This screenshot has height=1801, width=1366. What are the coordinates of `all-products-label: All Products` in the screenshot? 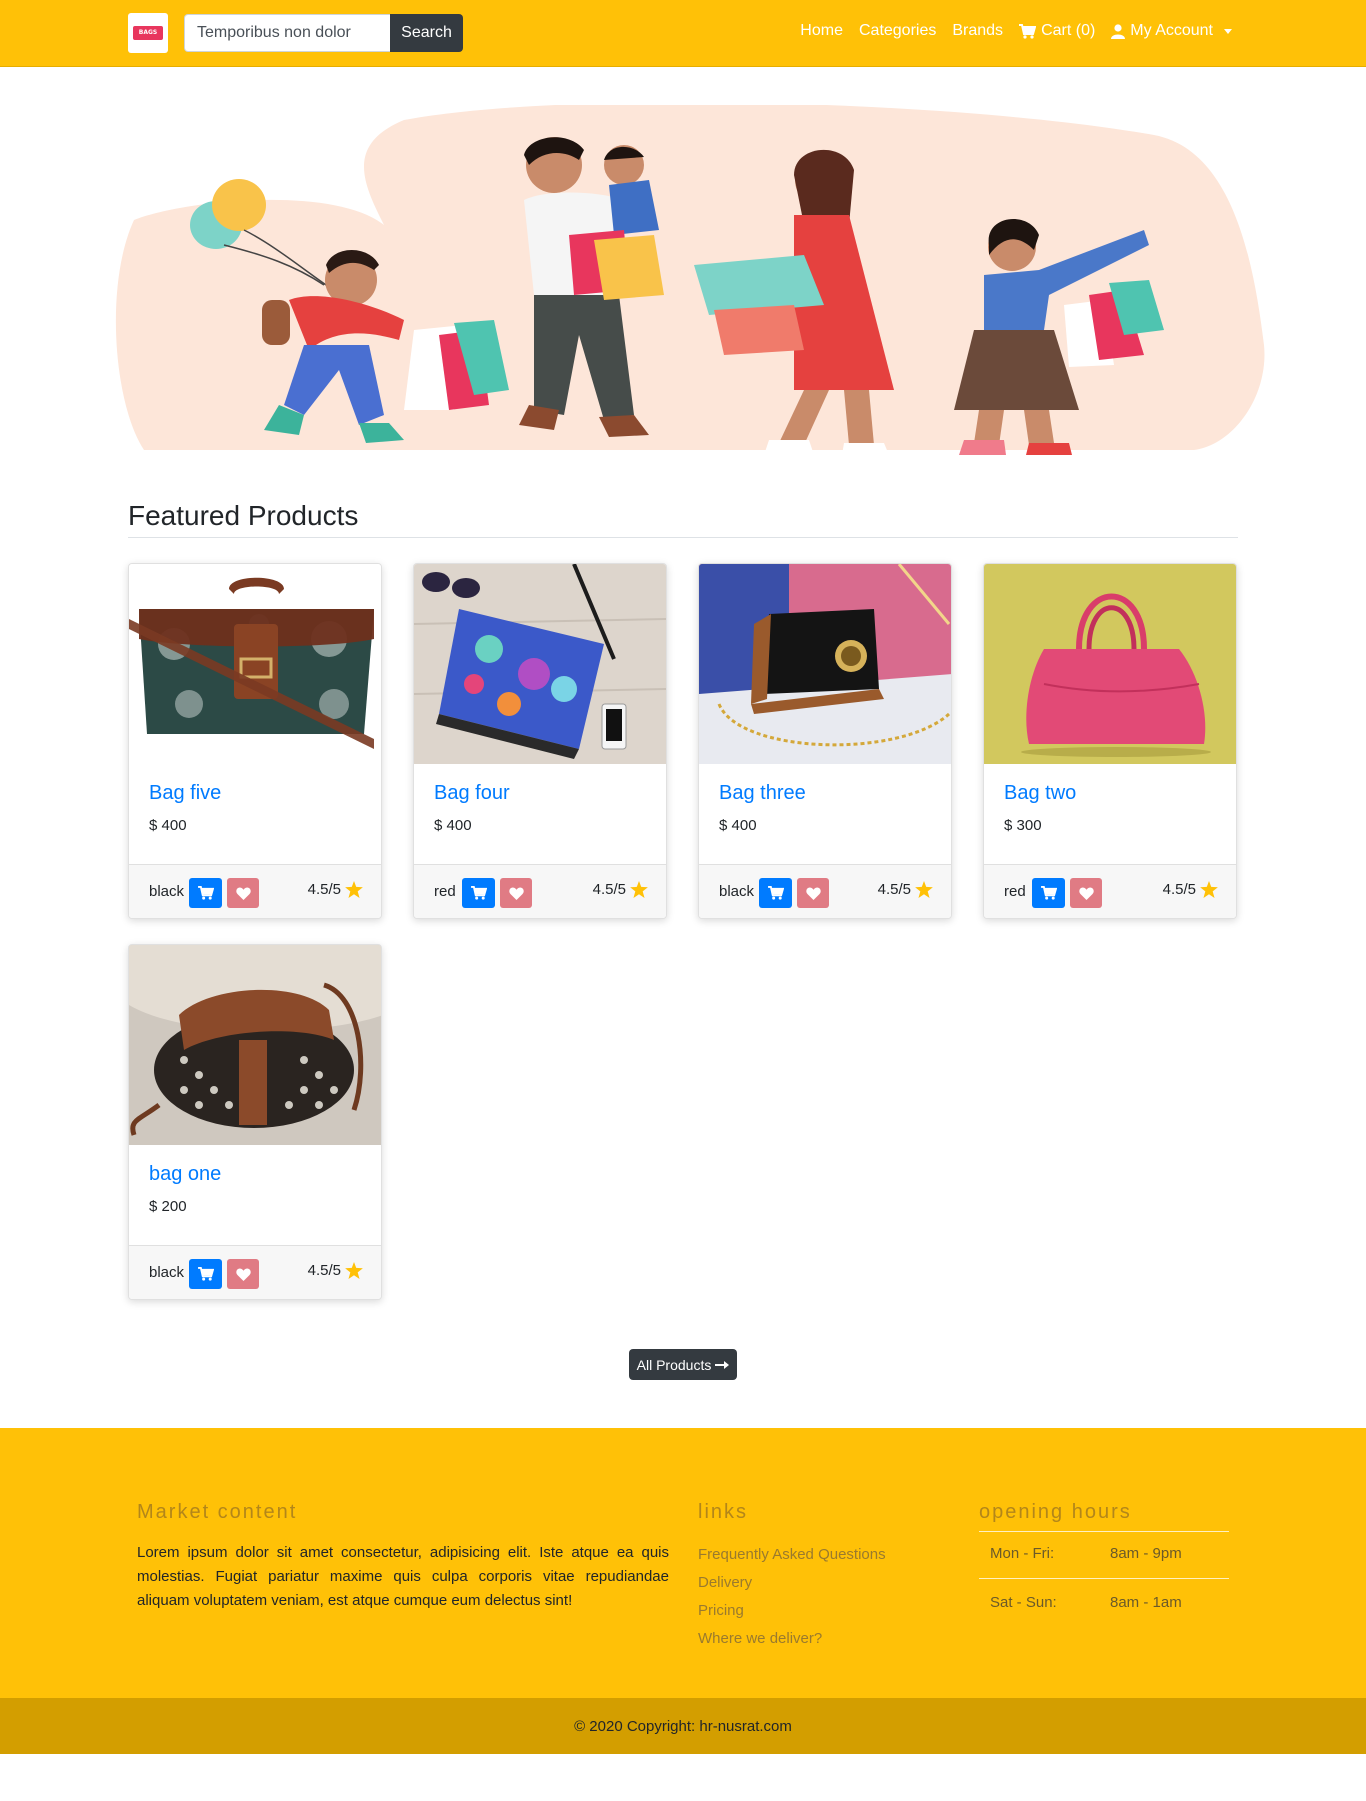 It's located at (674, 1364).